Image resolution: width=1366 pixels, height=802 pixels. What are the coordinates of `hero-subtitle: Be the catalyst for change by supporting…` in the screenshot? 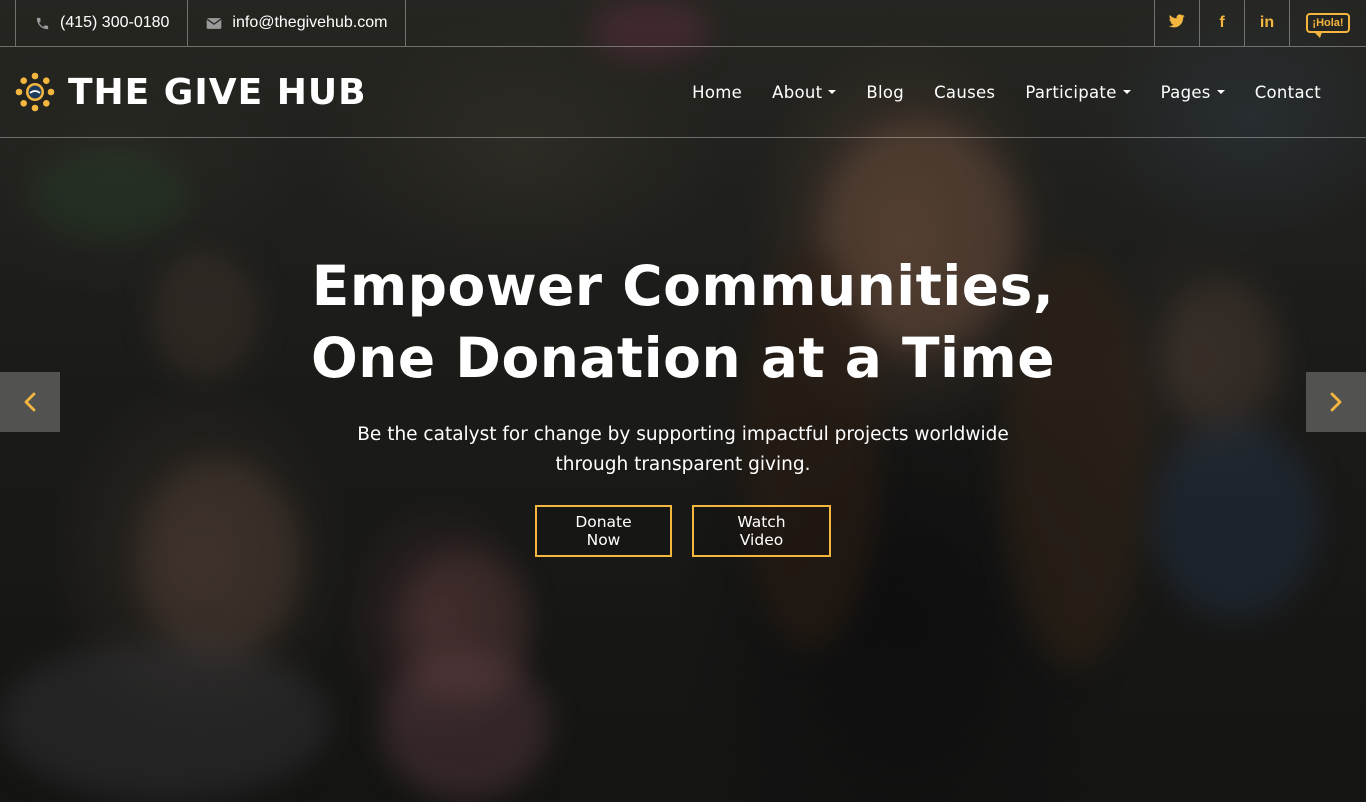 It's located at (683, 449).